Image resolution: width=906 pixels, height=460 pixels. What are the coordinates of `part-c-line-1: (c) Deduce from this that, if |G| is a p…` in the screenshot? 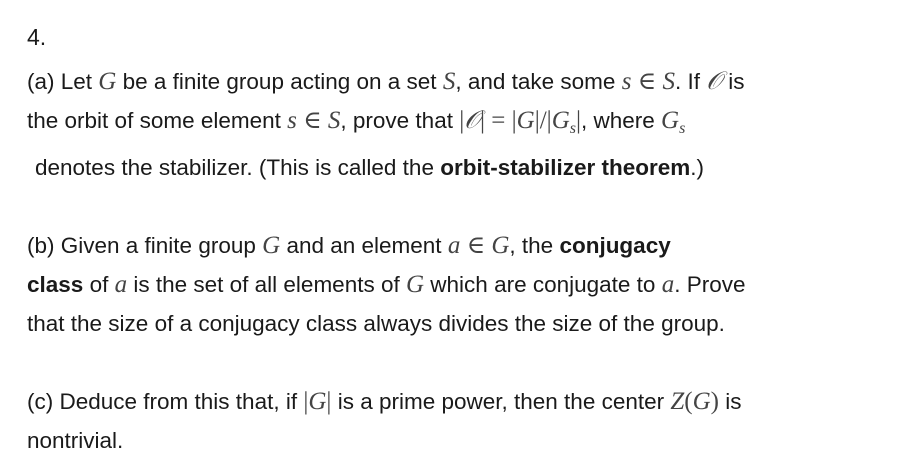 It's located at (457, 401).